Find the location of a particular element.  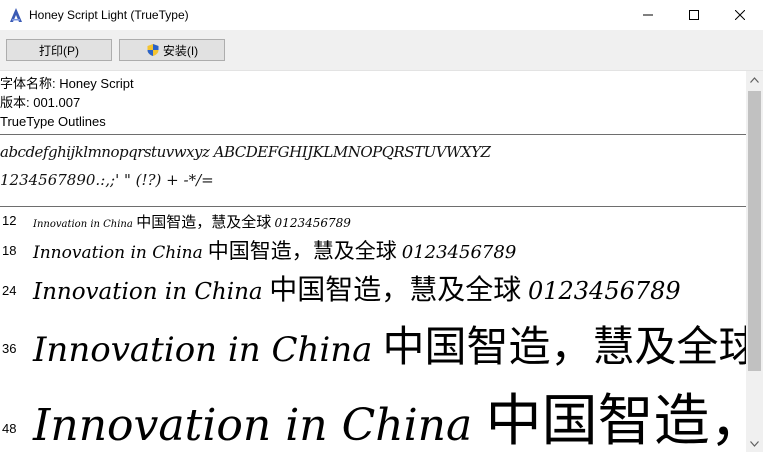

chevron-up-icon is located at coordinates (754, 79).